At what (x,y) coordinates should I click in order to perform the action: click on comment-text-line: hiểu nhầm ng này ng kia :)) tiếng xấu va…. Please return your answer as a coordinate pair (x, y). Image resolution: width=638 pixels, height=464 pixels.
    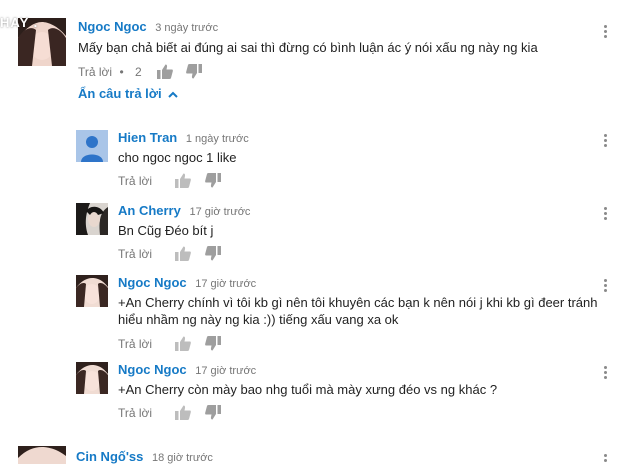
    Looking at the image, I should click on (258, 319).